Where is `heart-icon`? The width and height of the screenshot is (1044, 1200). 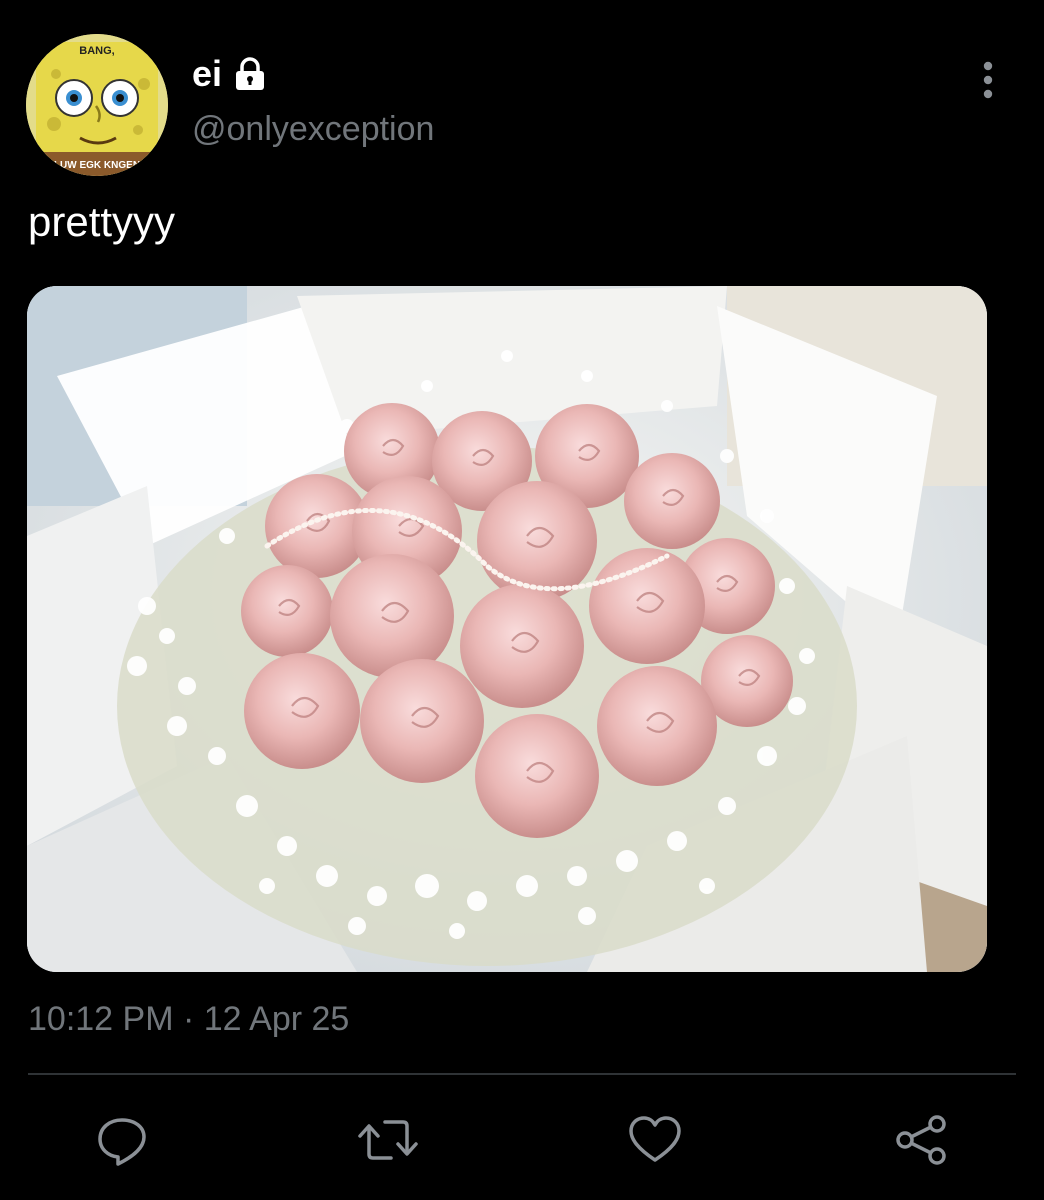
heart-icon is located at coordinates (655, 1139).